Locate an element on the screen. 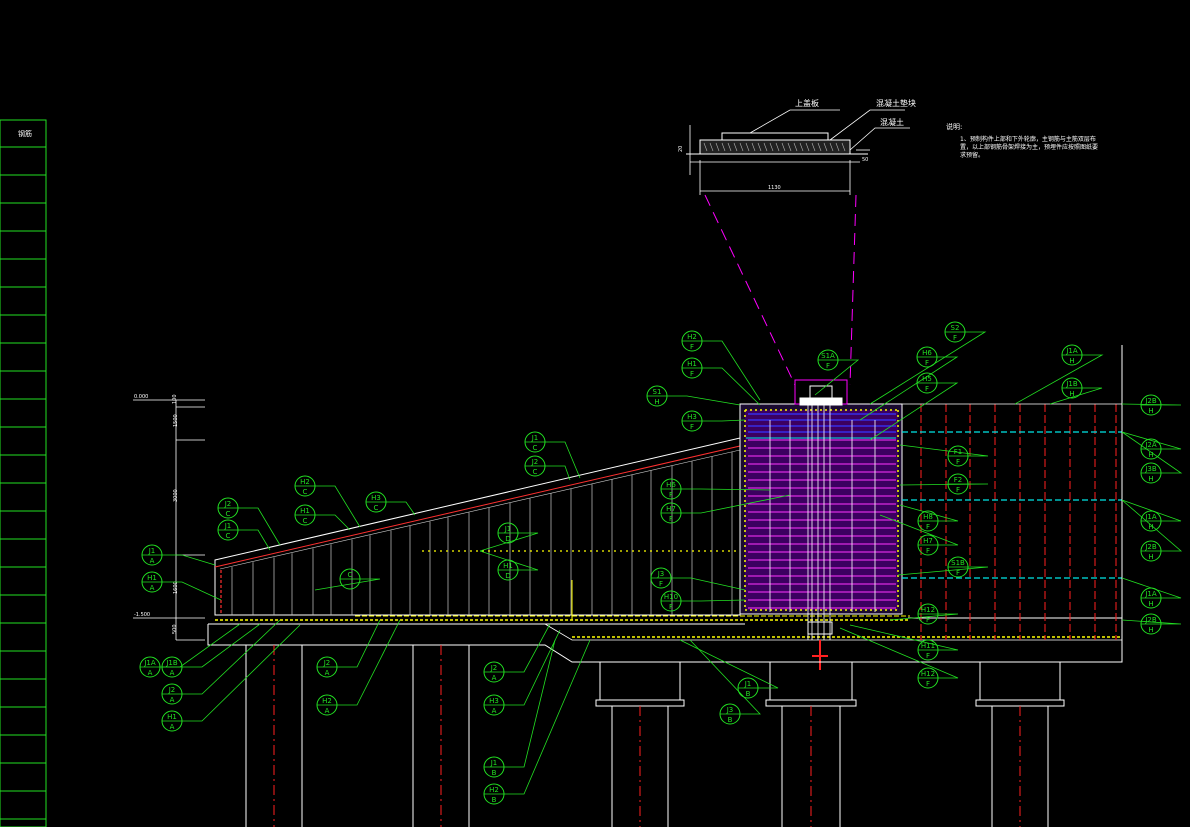 Image resolution: width=1190 pixels, height=827 pixels. rebar-mark-bubble: H2 B is located at coordinates (494, 794).